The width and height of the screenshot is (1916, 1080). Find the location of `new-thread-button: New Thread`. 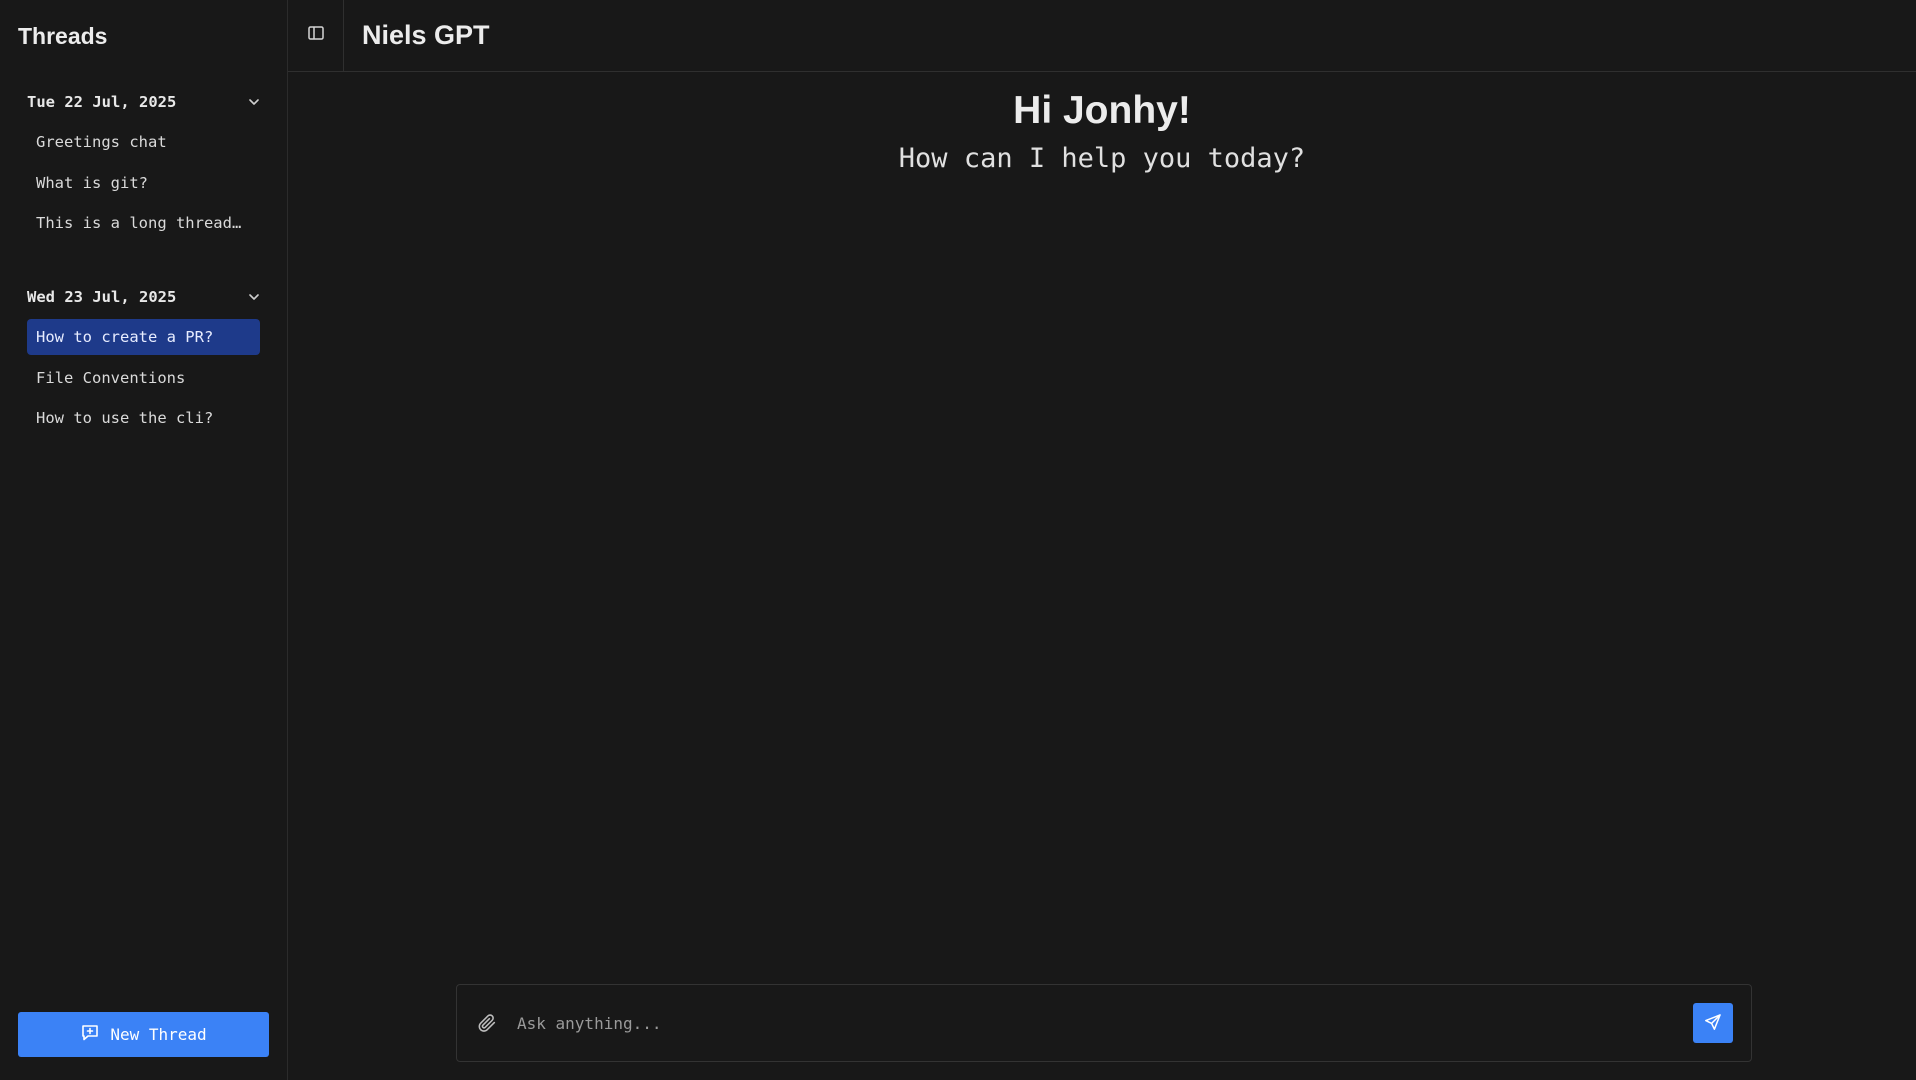

new-thread-button: New Thread is located at coordinates (143, 1034).